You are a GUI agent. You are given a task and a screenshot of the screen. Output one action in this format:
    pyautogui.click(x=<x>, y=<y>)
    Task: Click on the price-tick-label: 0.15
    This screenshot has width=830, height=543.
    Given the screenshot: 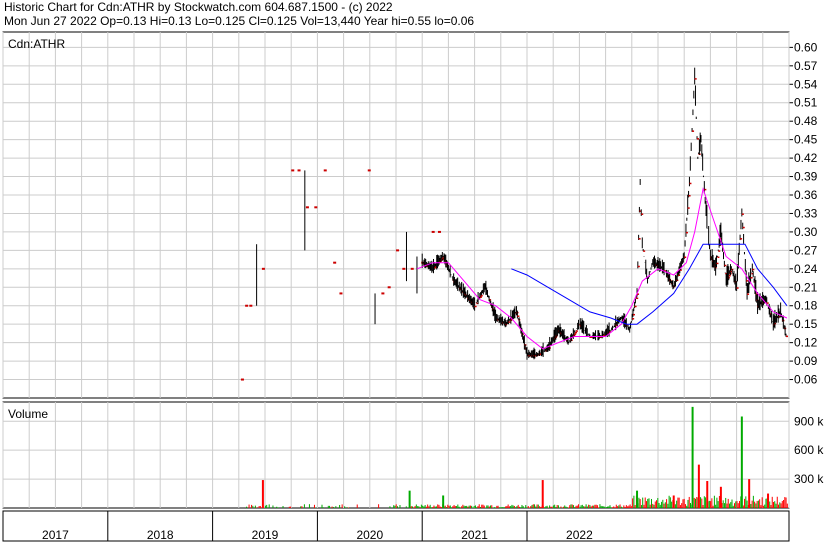 What is the action you would take?
    pyautogui.click(x=806, y=324)
    